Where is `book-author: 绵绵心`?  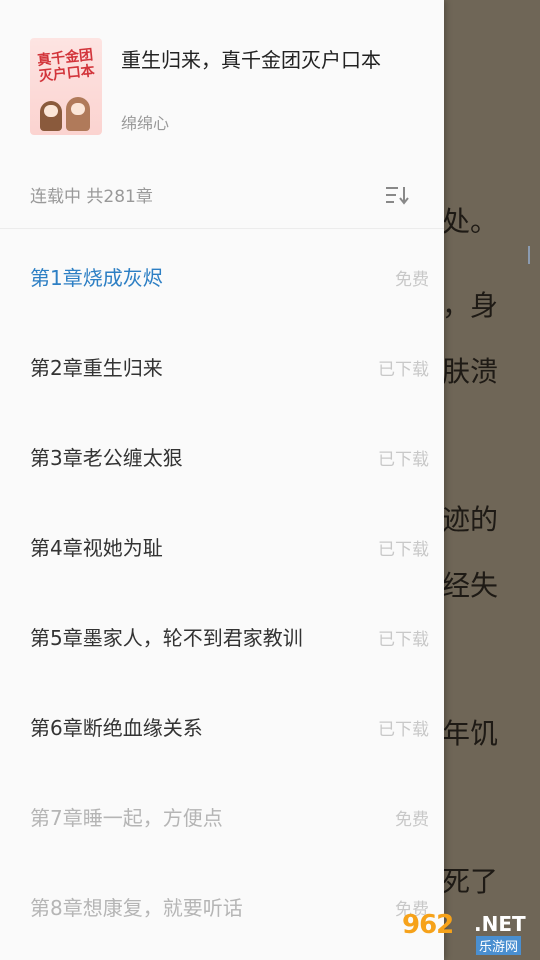
book-author: 绵绵心 is located at coordinates (145, 123).